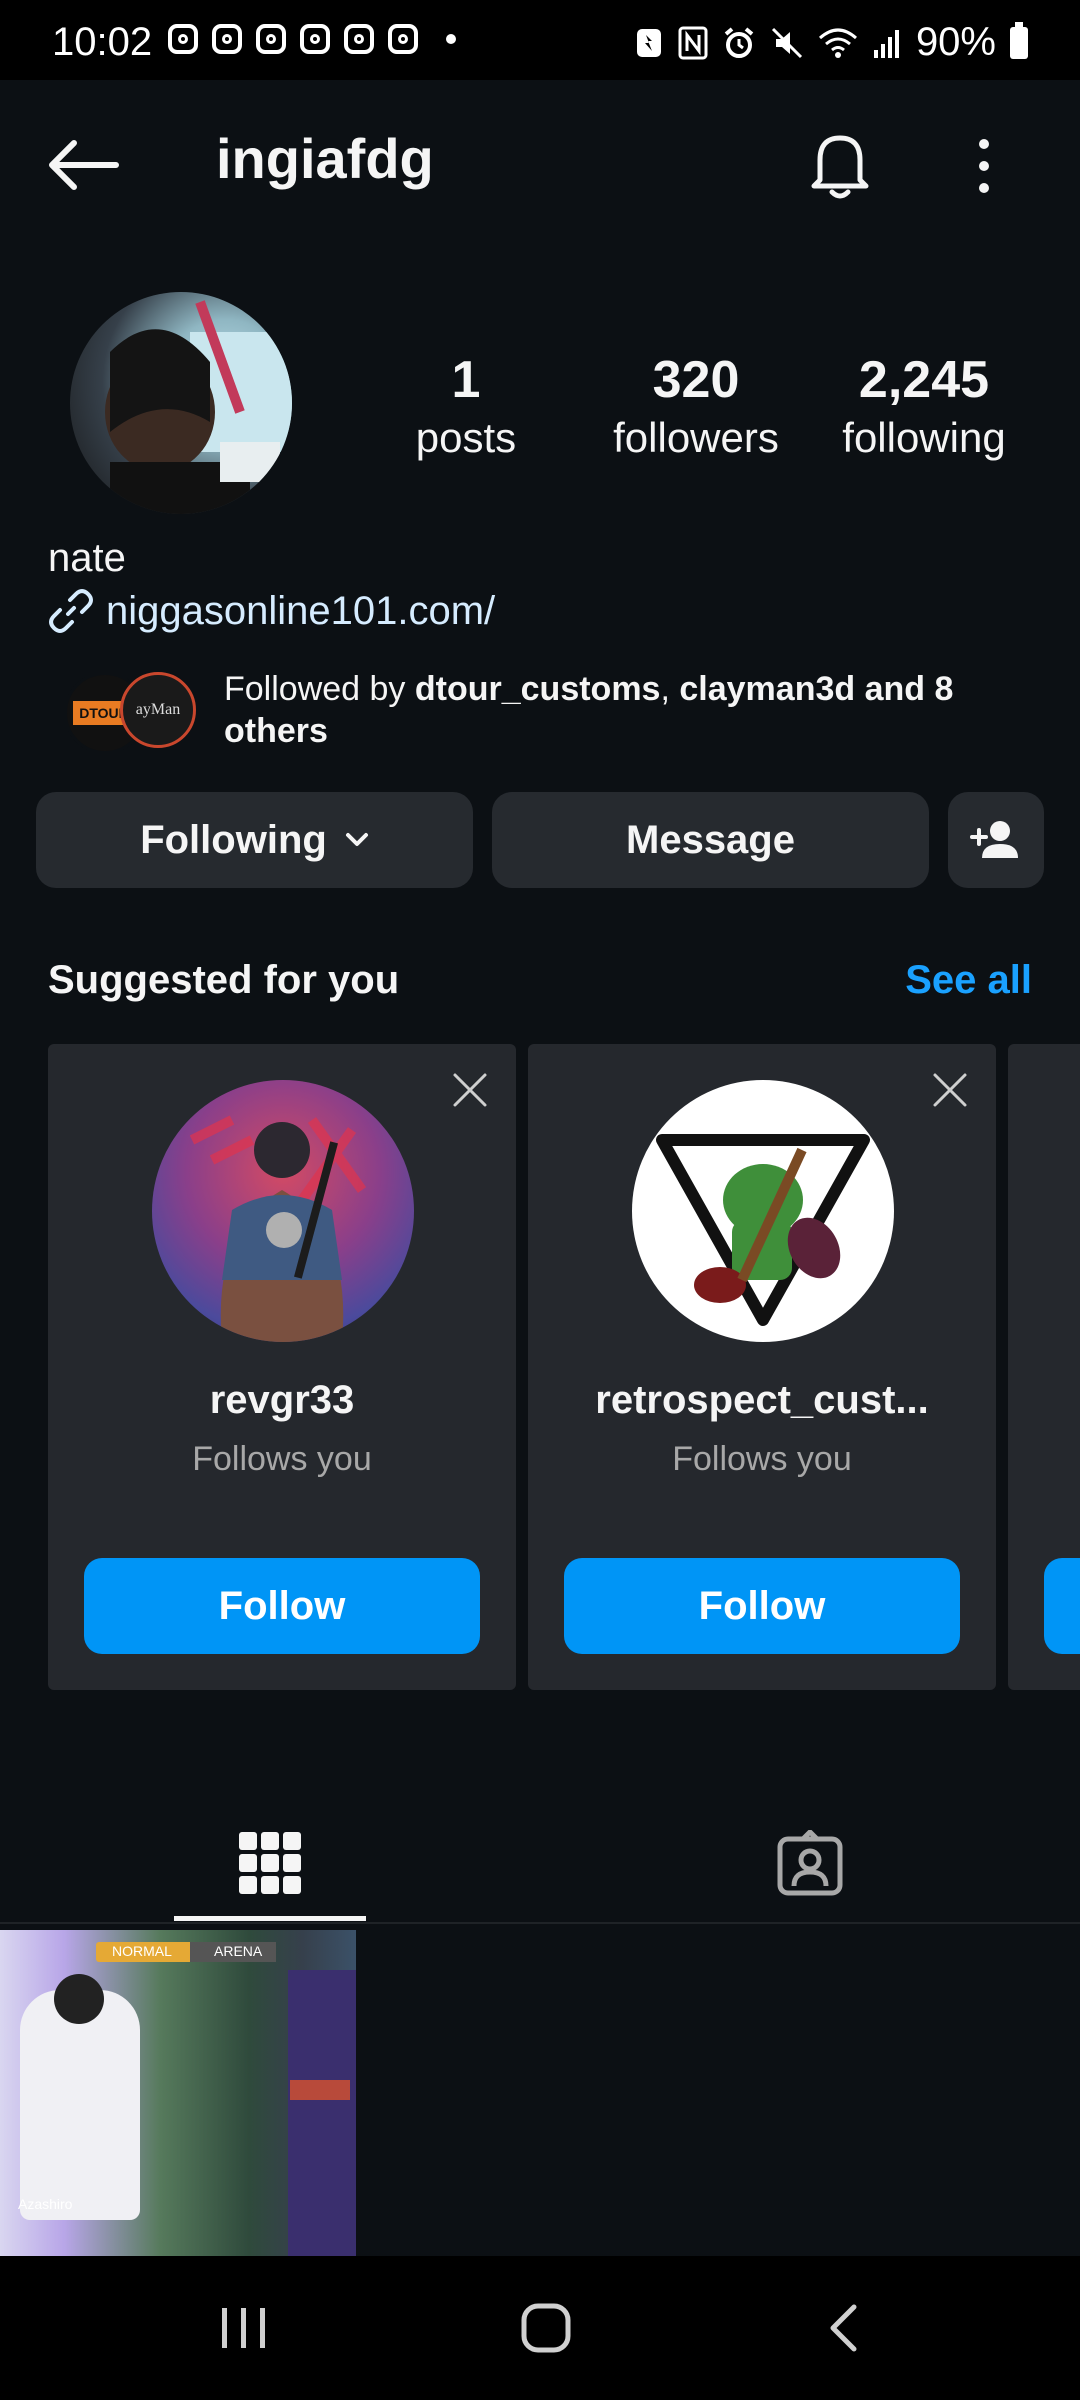 The image size is (1080, 2400). What do you see at coordinates (466, 380) in the screenshot?
I see `posts-count: 1` at bounding box center [466, 380].